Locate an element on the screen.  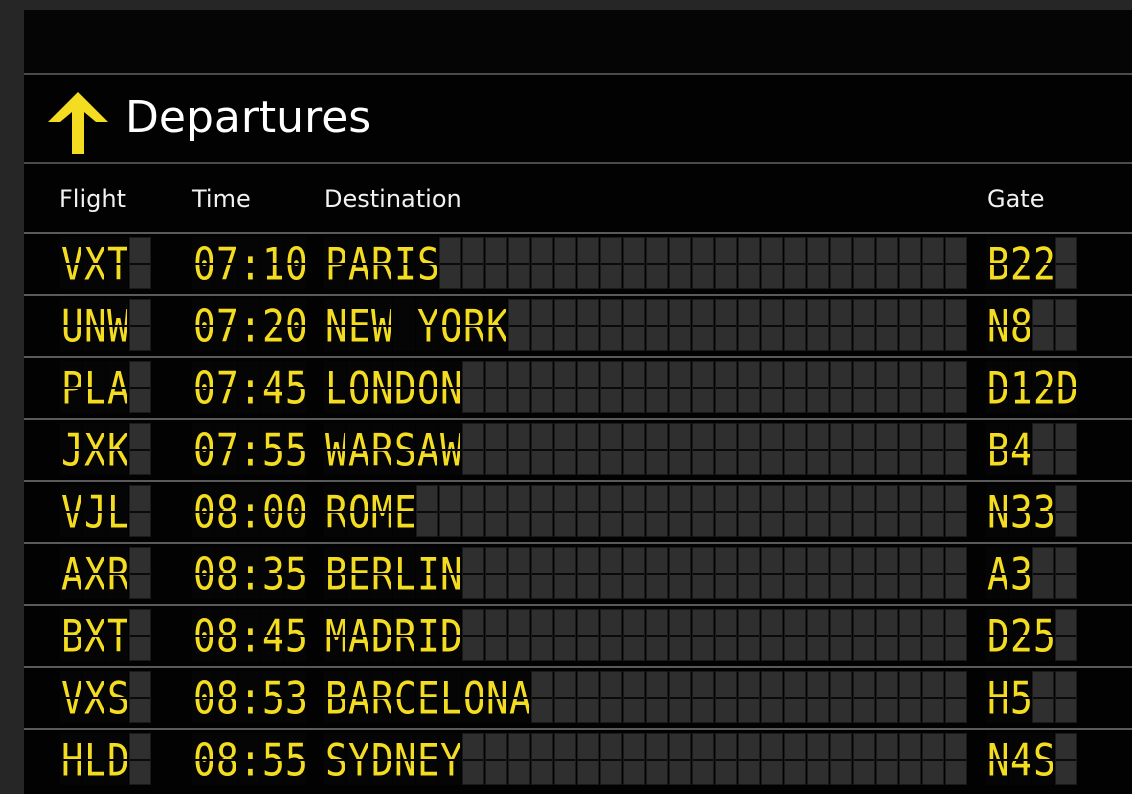
flap-character: H is located at coordinates (71, 759).